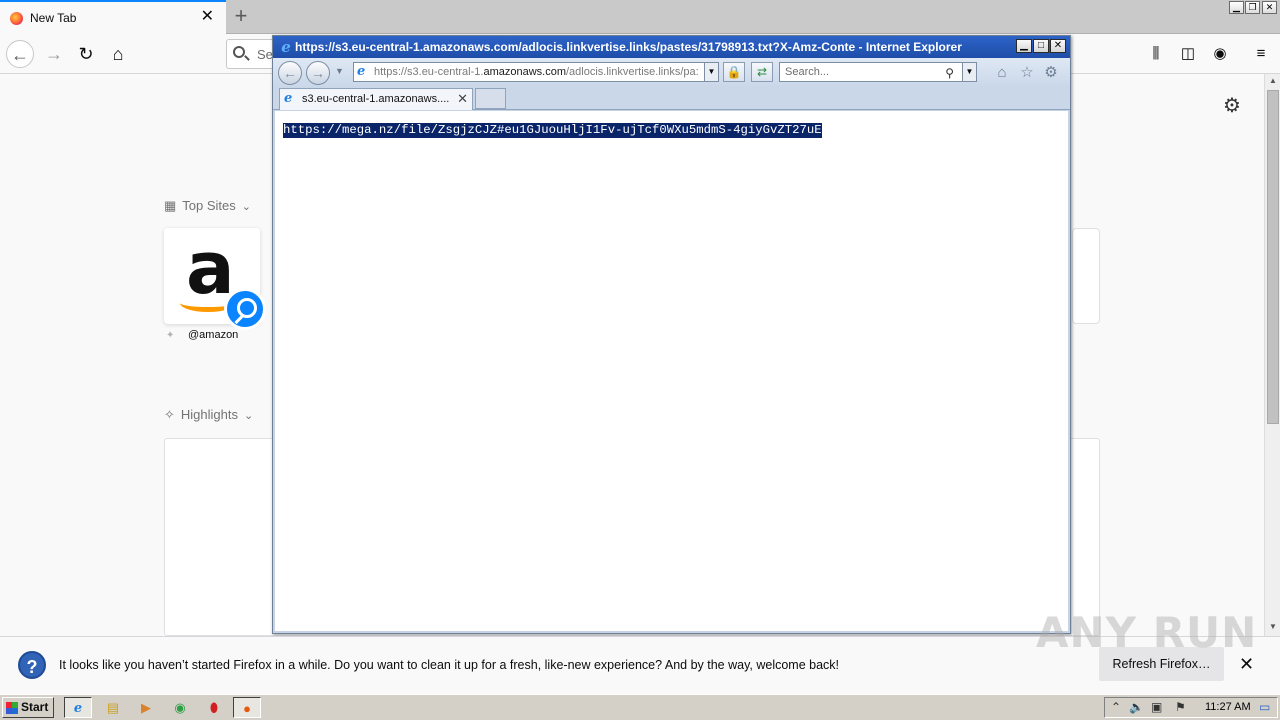 Image resolution: width=1280 pixels, height=720 pixels. Describe the element at coordinates (1228, 707) in the screenshot. I see `clock: 11:27 AM` at that location.